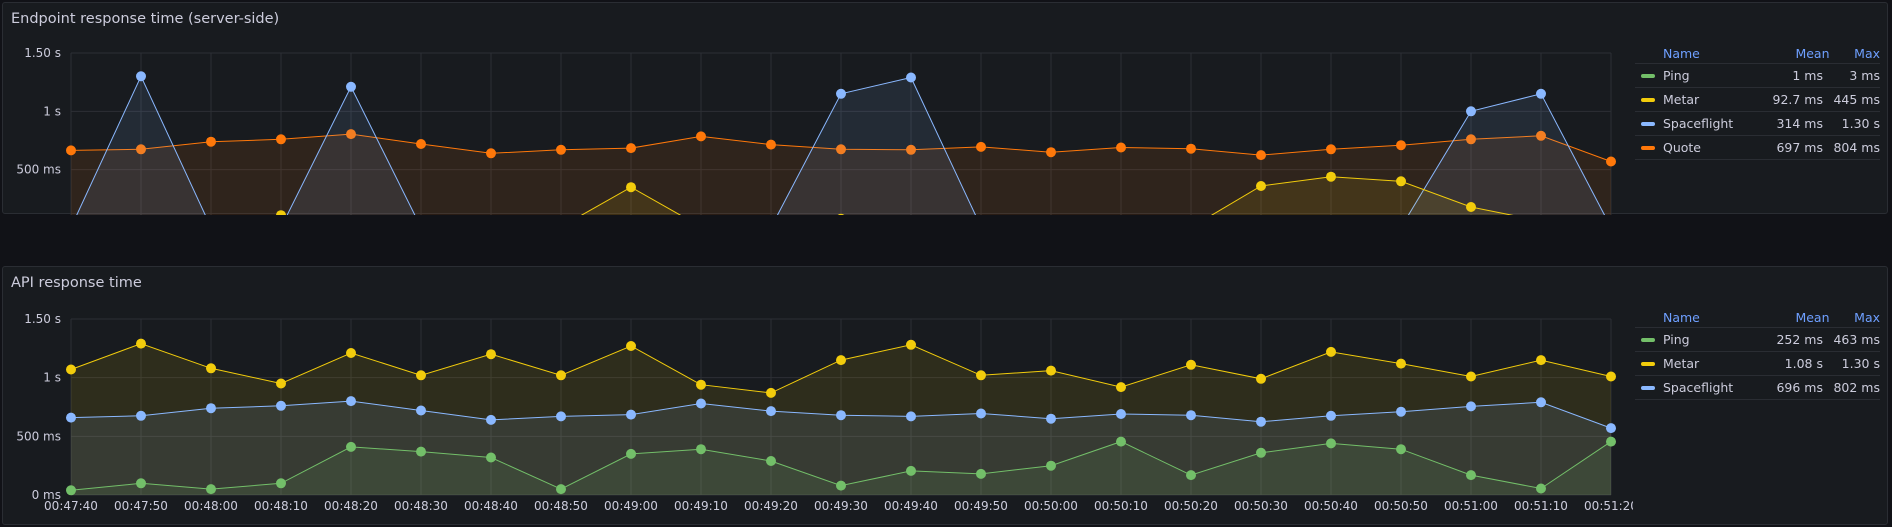 Image resolution: width=1892 pixels, height=527 pixels. Describe the element at coordinates (1757, 364) in the screenshot. I see `legend-item-metar: Metar 1.08 s 1.30 s` at that location.